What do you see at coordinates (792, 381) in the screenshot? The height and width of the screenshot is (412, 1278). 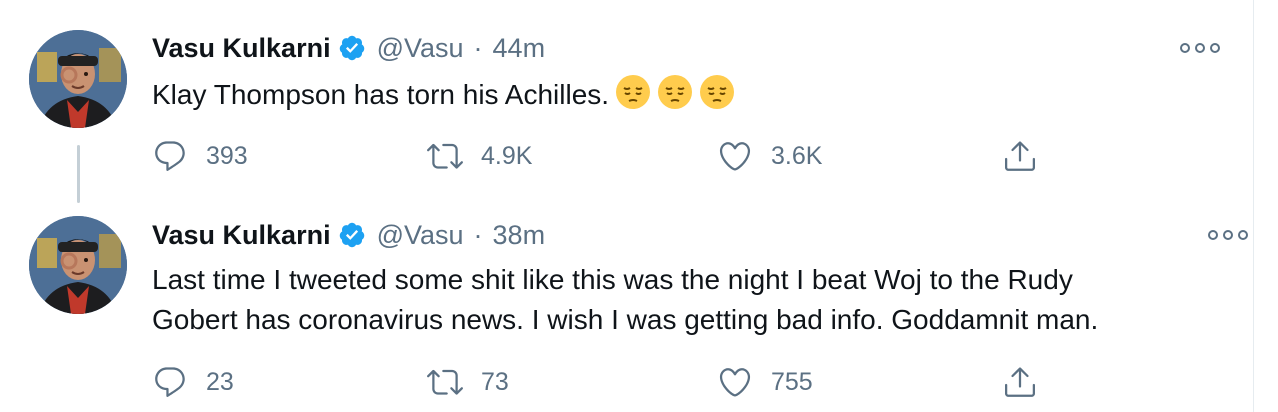 I see `like-count: 755` at bounding box center [792, 381].